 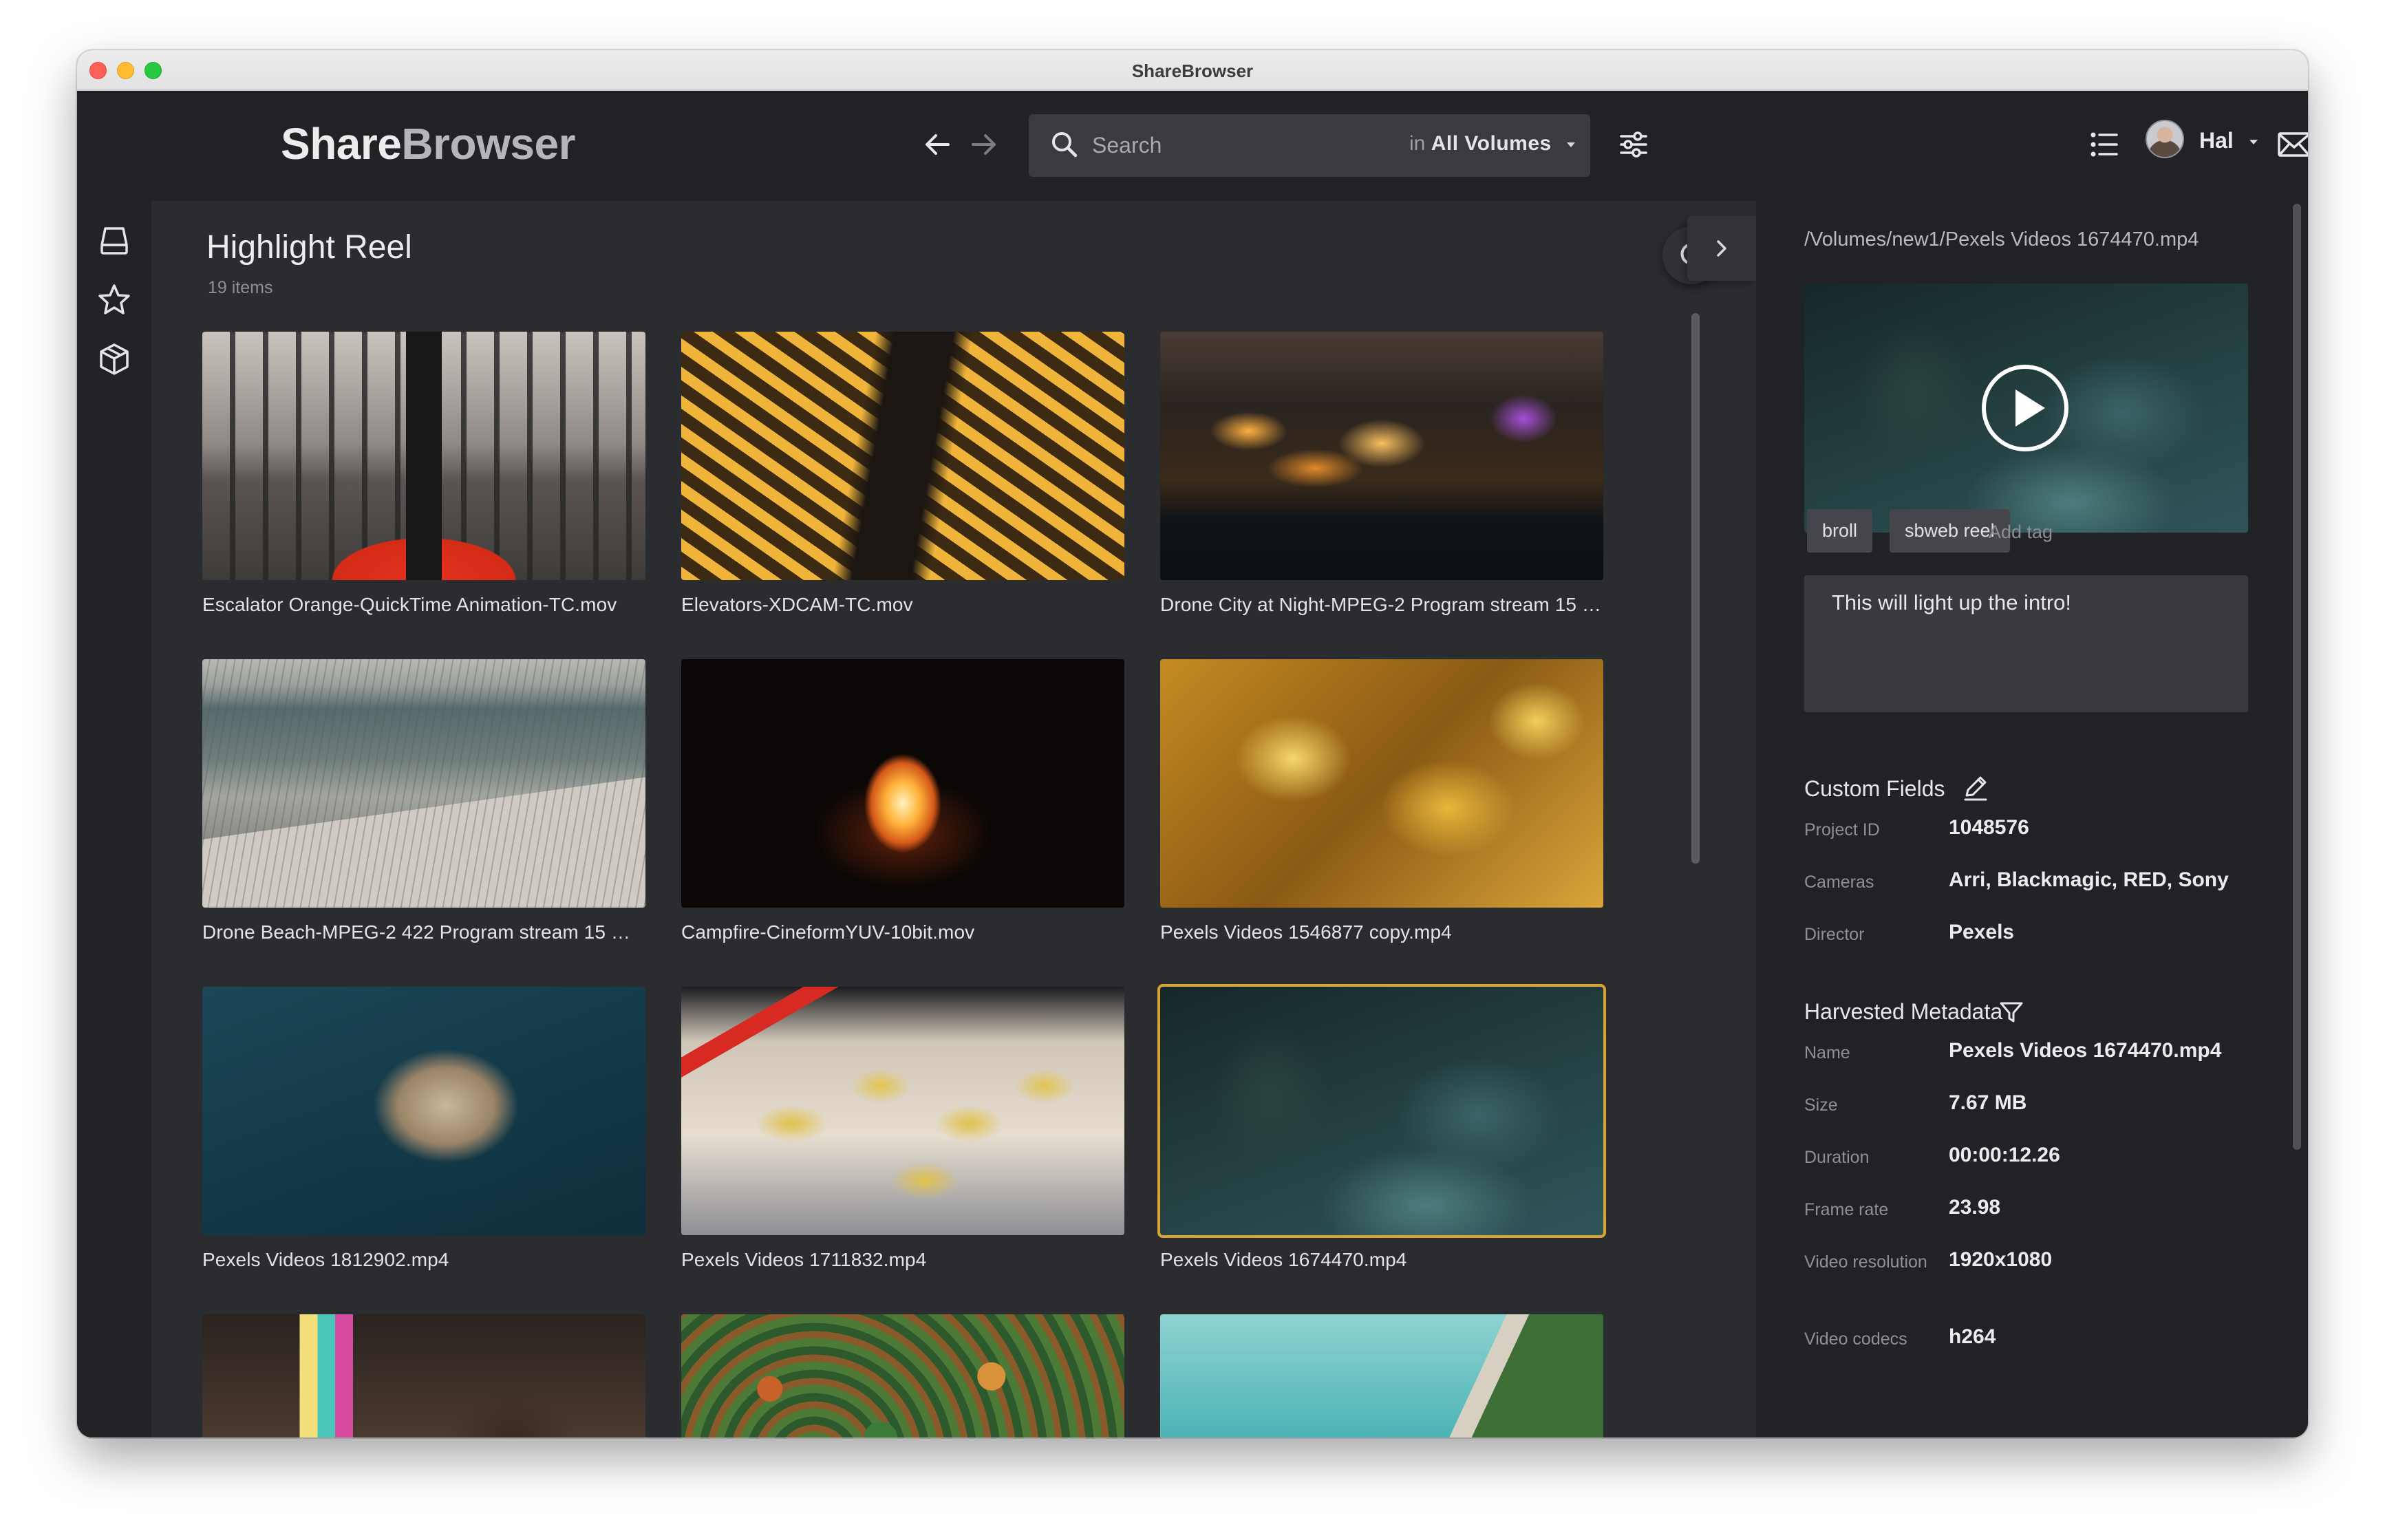 I want to click on field-value: Pexels, so click(x=1982, y=932).